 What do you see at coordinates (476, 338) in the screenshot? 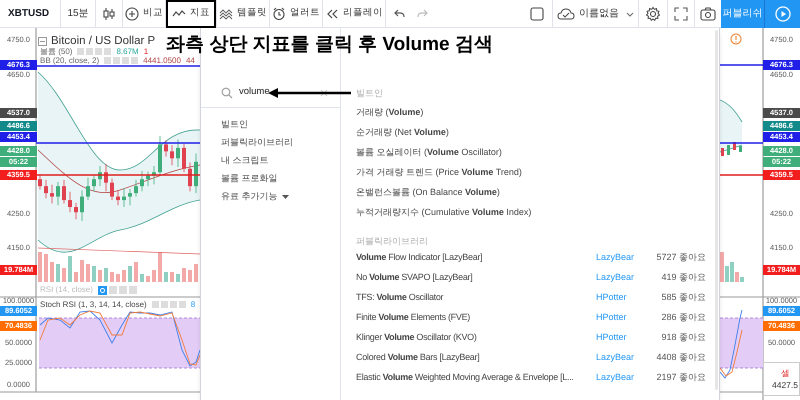
I see `indicator-name: Klinger Volume Oscillator (KVO)` at bounding box center [476, 338].